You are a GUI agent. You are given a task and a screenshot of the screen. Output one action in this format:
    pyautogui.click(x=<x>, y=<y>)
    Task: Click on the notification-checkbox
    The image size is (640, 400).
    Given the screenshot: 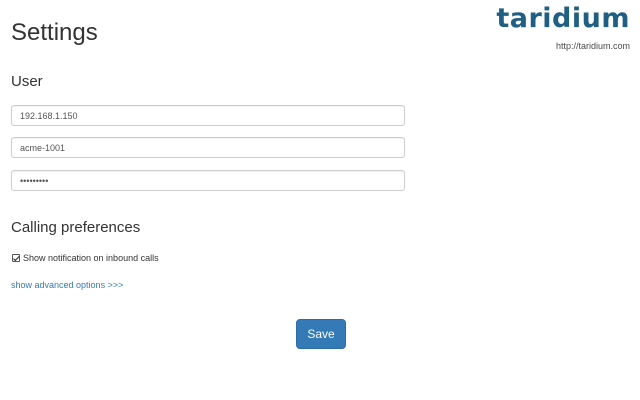 What is the action you would take?
    pyautogui.click(x=16, y=258)
    